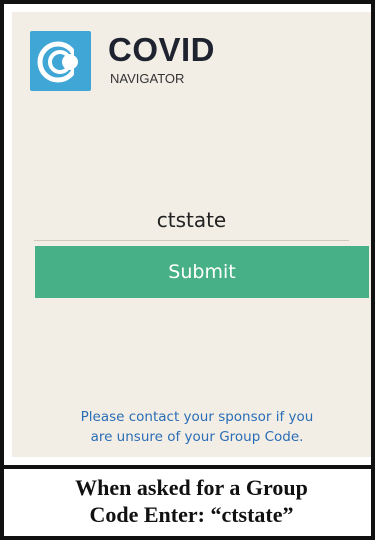 The height and width of the screenshot is (540, 375). Describe the element at coordinates (202, 272) in the screenshot. I see `submit-button: Submit` at that location.